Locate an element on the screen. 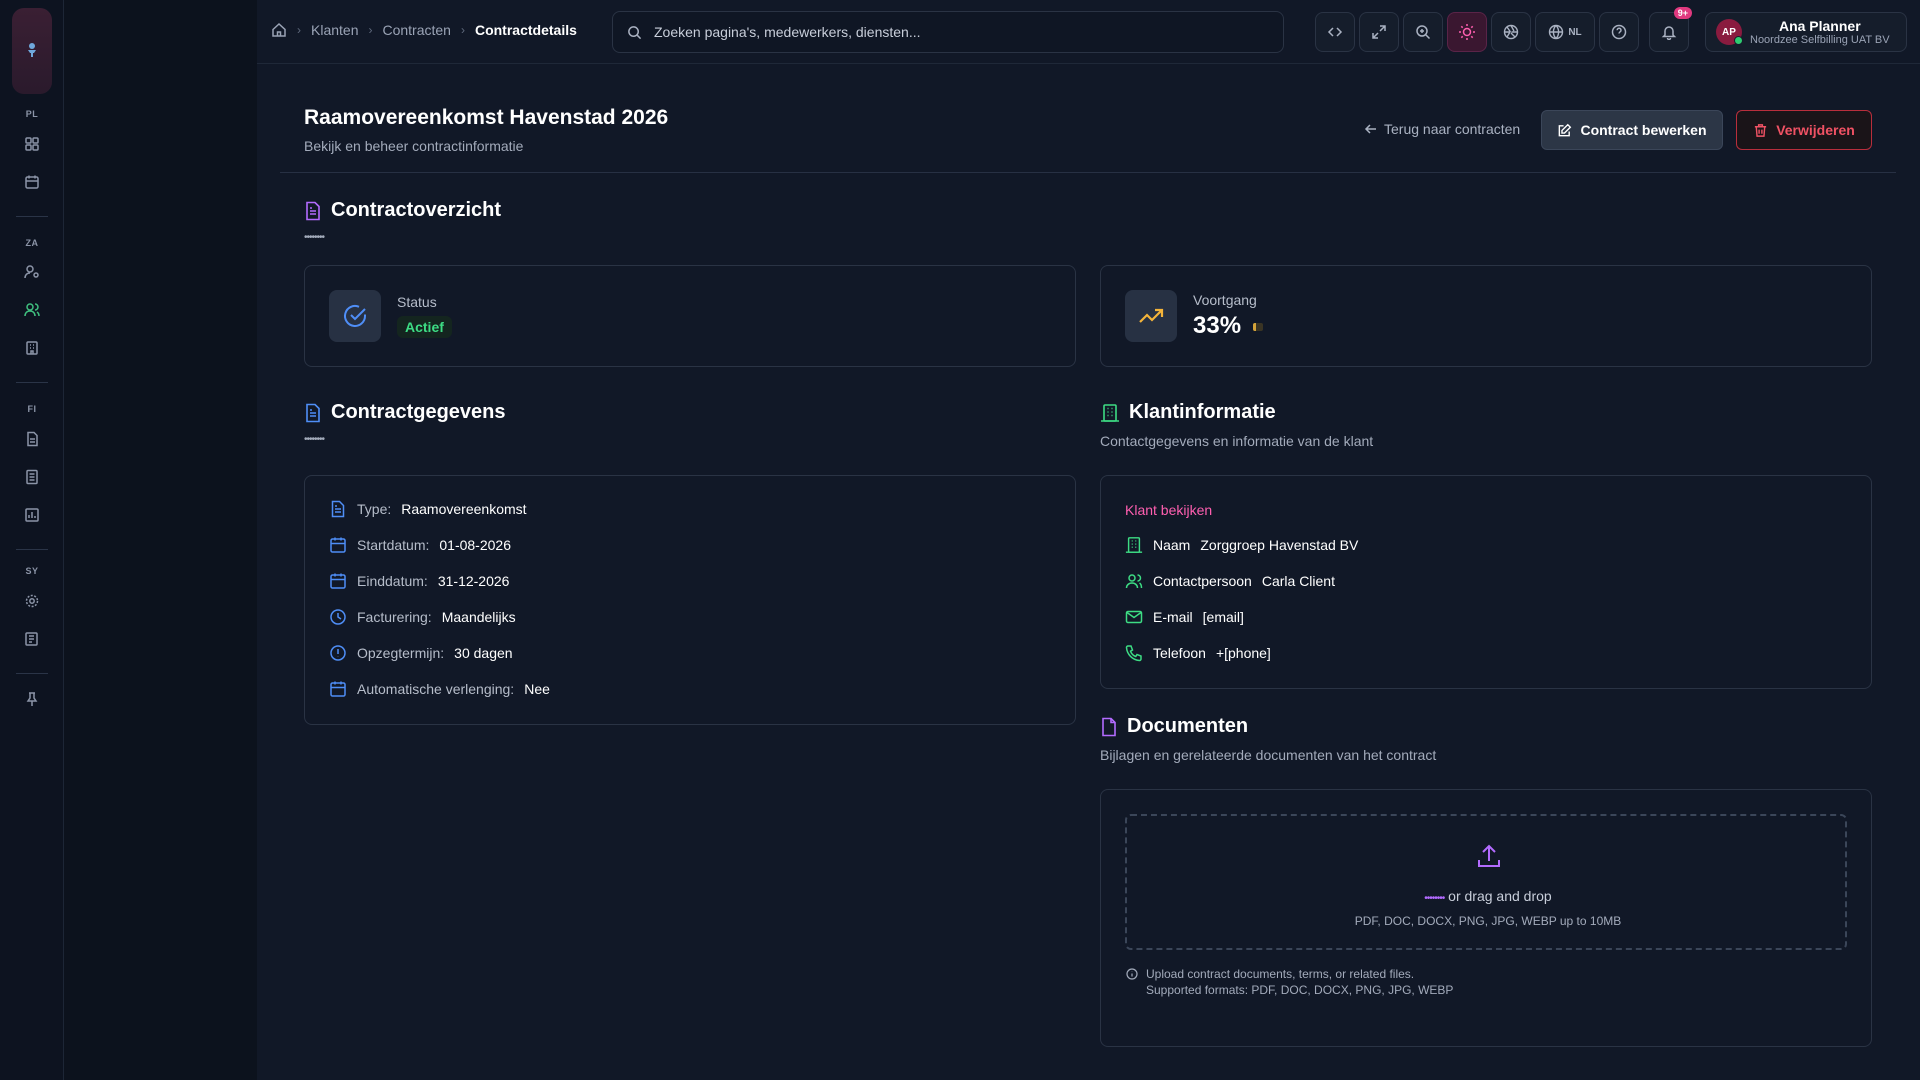 This screenshot has width=1920, height=1080. upload-file-link: •••••••• is located at coordinates (1434, 898).